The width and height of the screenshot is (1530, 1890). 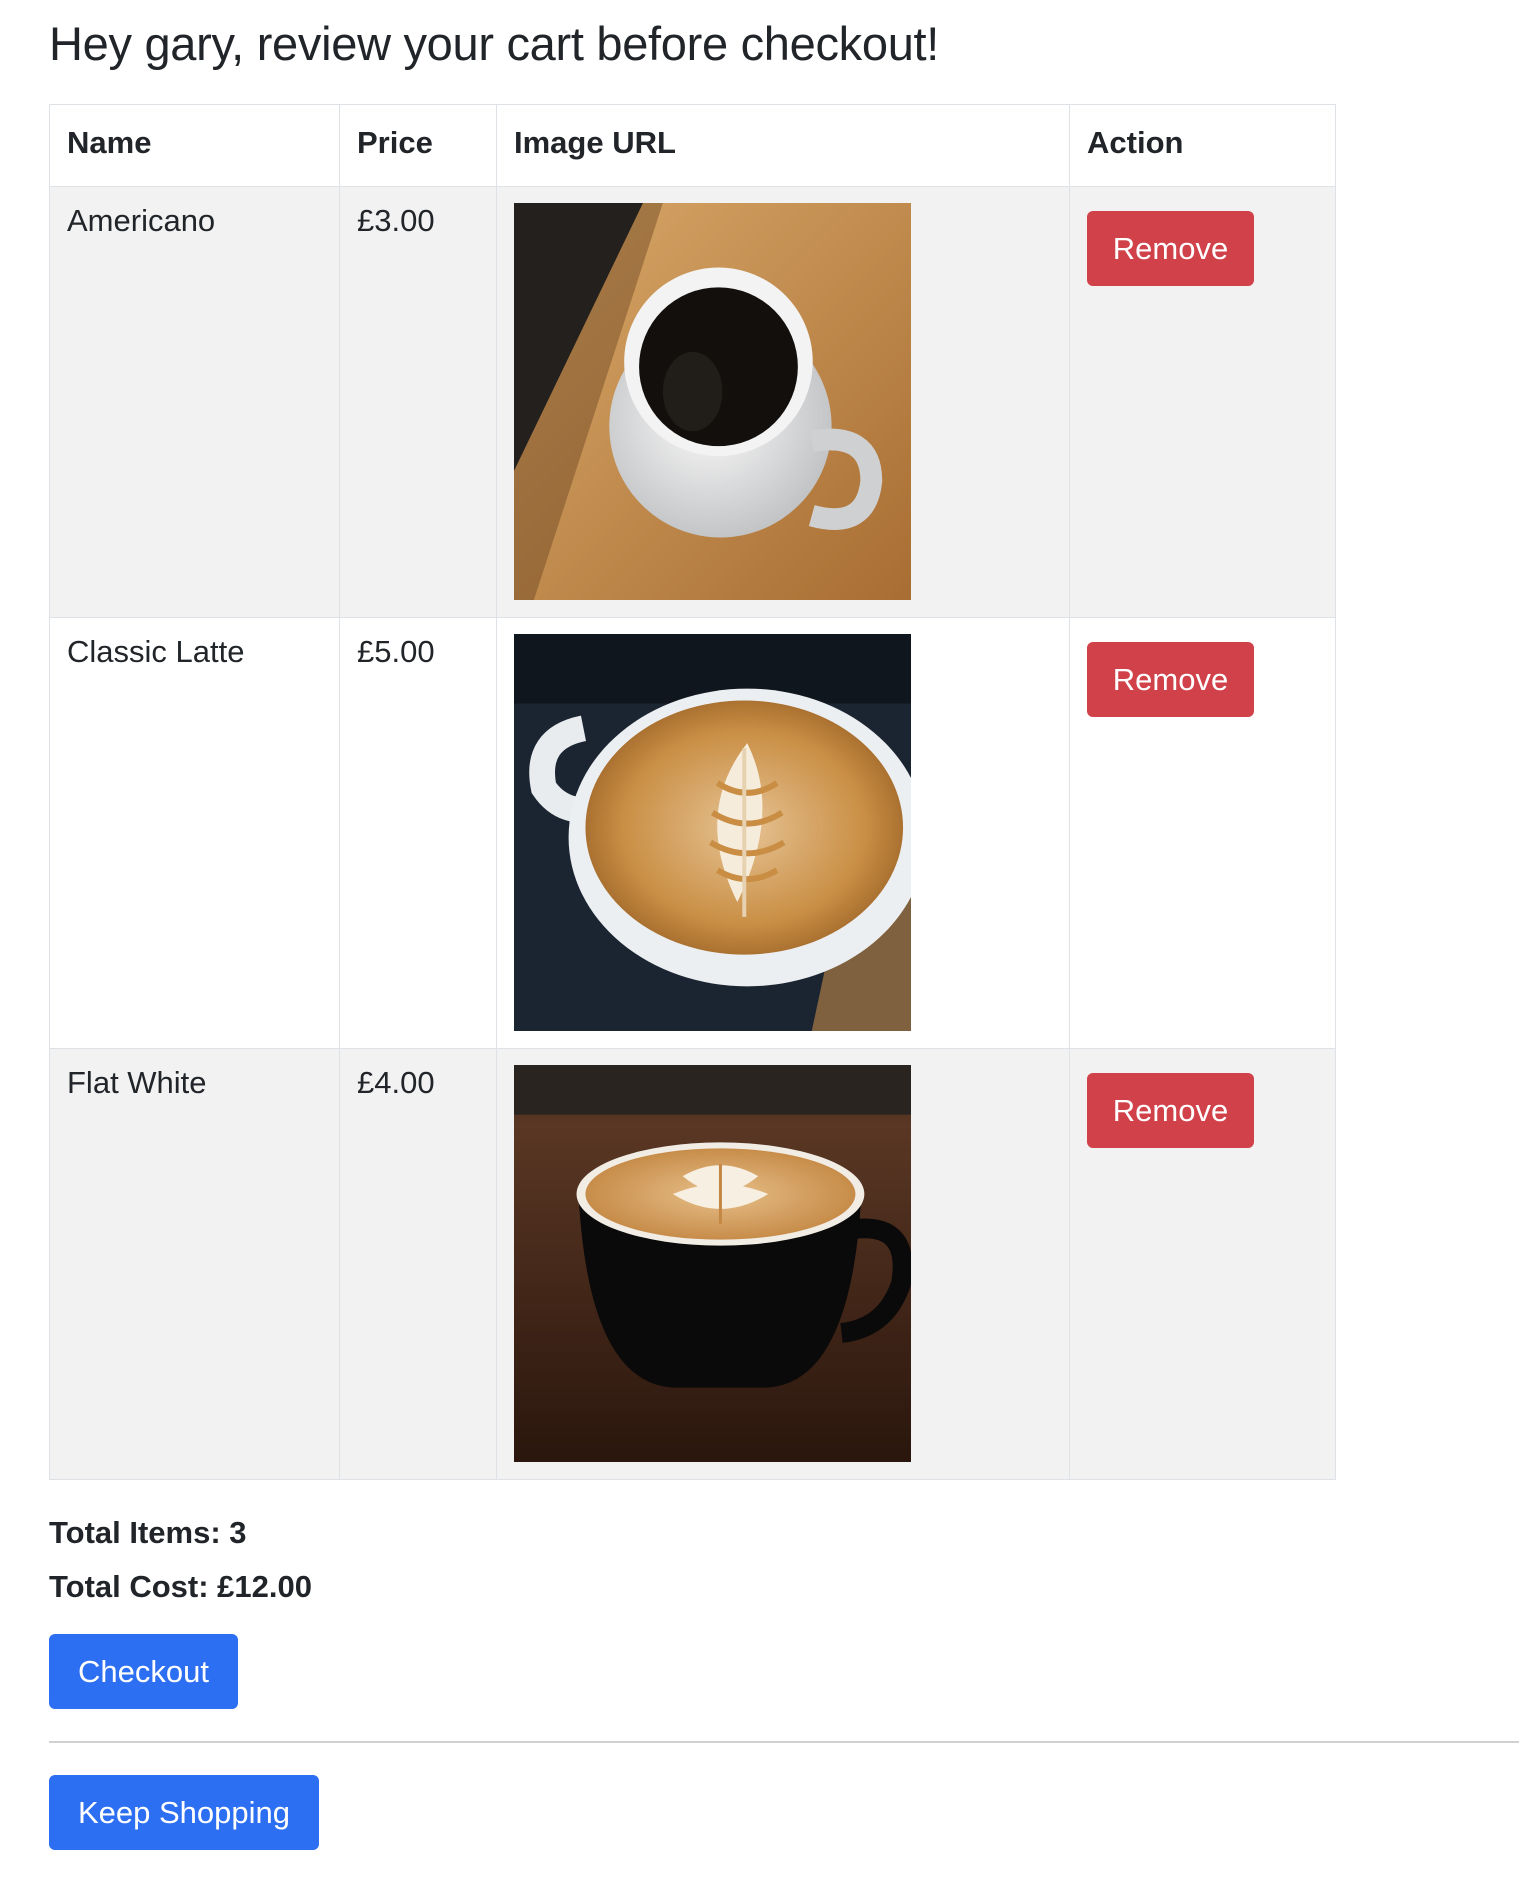 What do you see at coordinates (418, 1264) in the screenshot?
I see `item-price: £4.00` at bounding box center [418, 1264].